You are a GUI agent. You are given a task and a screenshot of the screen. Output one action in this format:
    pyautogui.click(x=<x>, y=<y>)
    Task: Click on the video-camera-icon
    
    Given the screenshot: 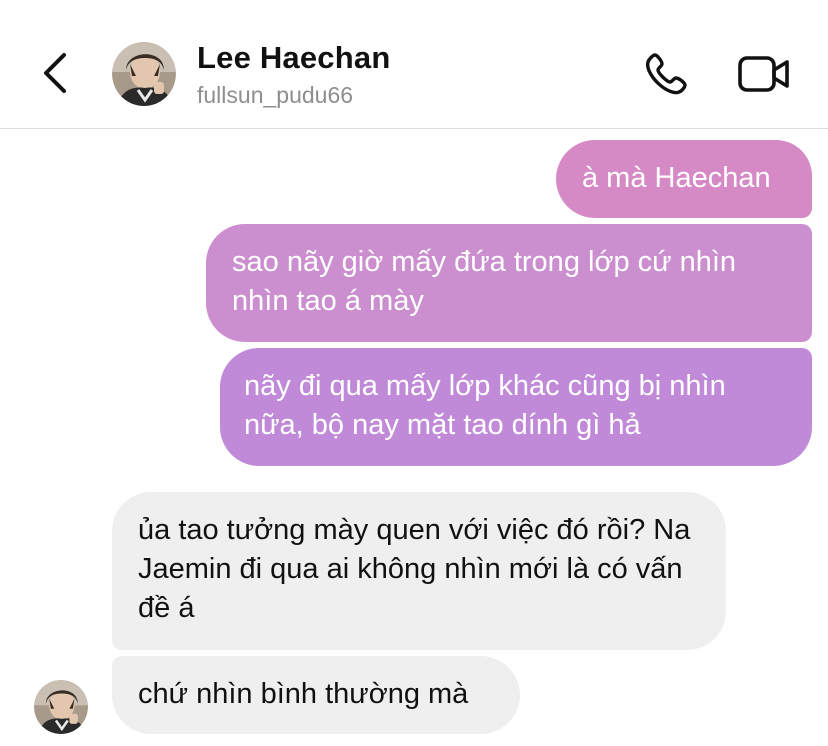 What is the action you would take?
    pyautogui.click(x=763, y=74)
    